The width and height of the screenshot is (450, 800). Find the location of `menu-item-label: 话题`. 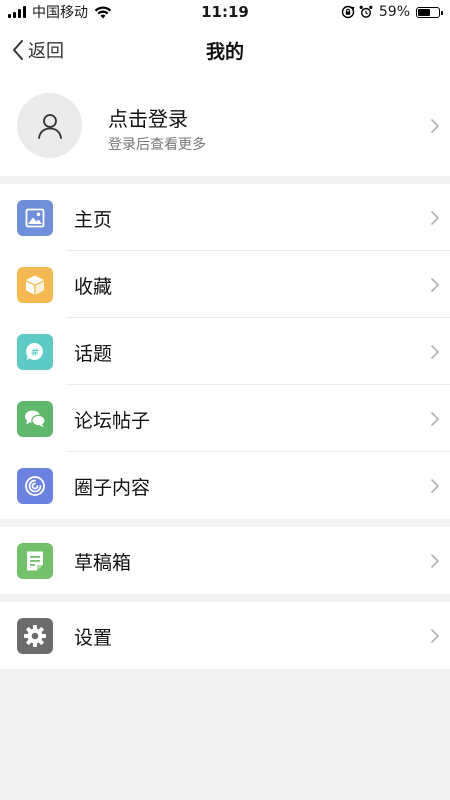

menu-item-label: 话题 is located at coordinates (93, 354).